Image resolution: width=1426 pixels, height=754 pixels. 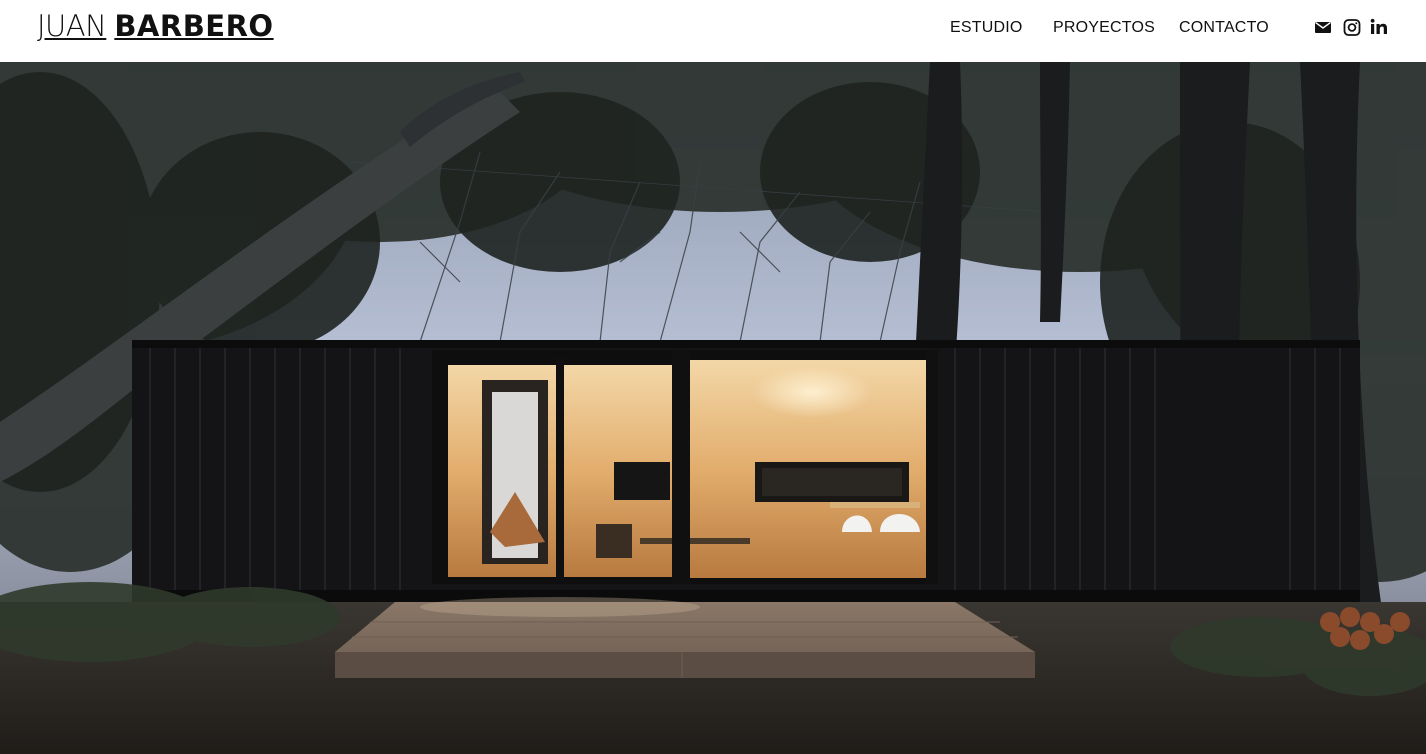 What do you see at coordinates (1104, 28) in the screenshot?
I see `nav-item-proyectos: PROYECTOS` at bounding box center [1104, 28].